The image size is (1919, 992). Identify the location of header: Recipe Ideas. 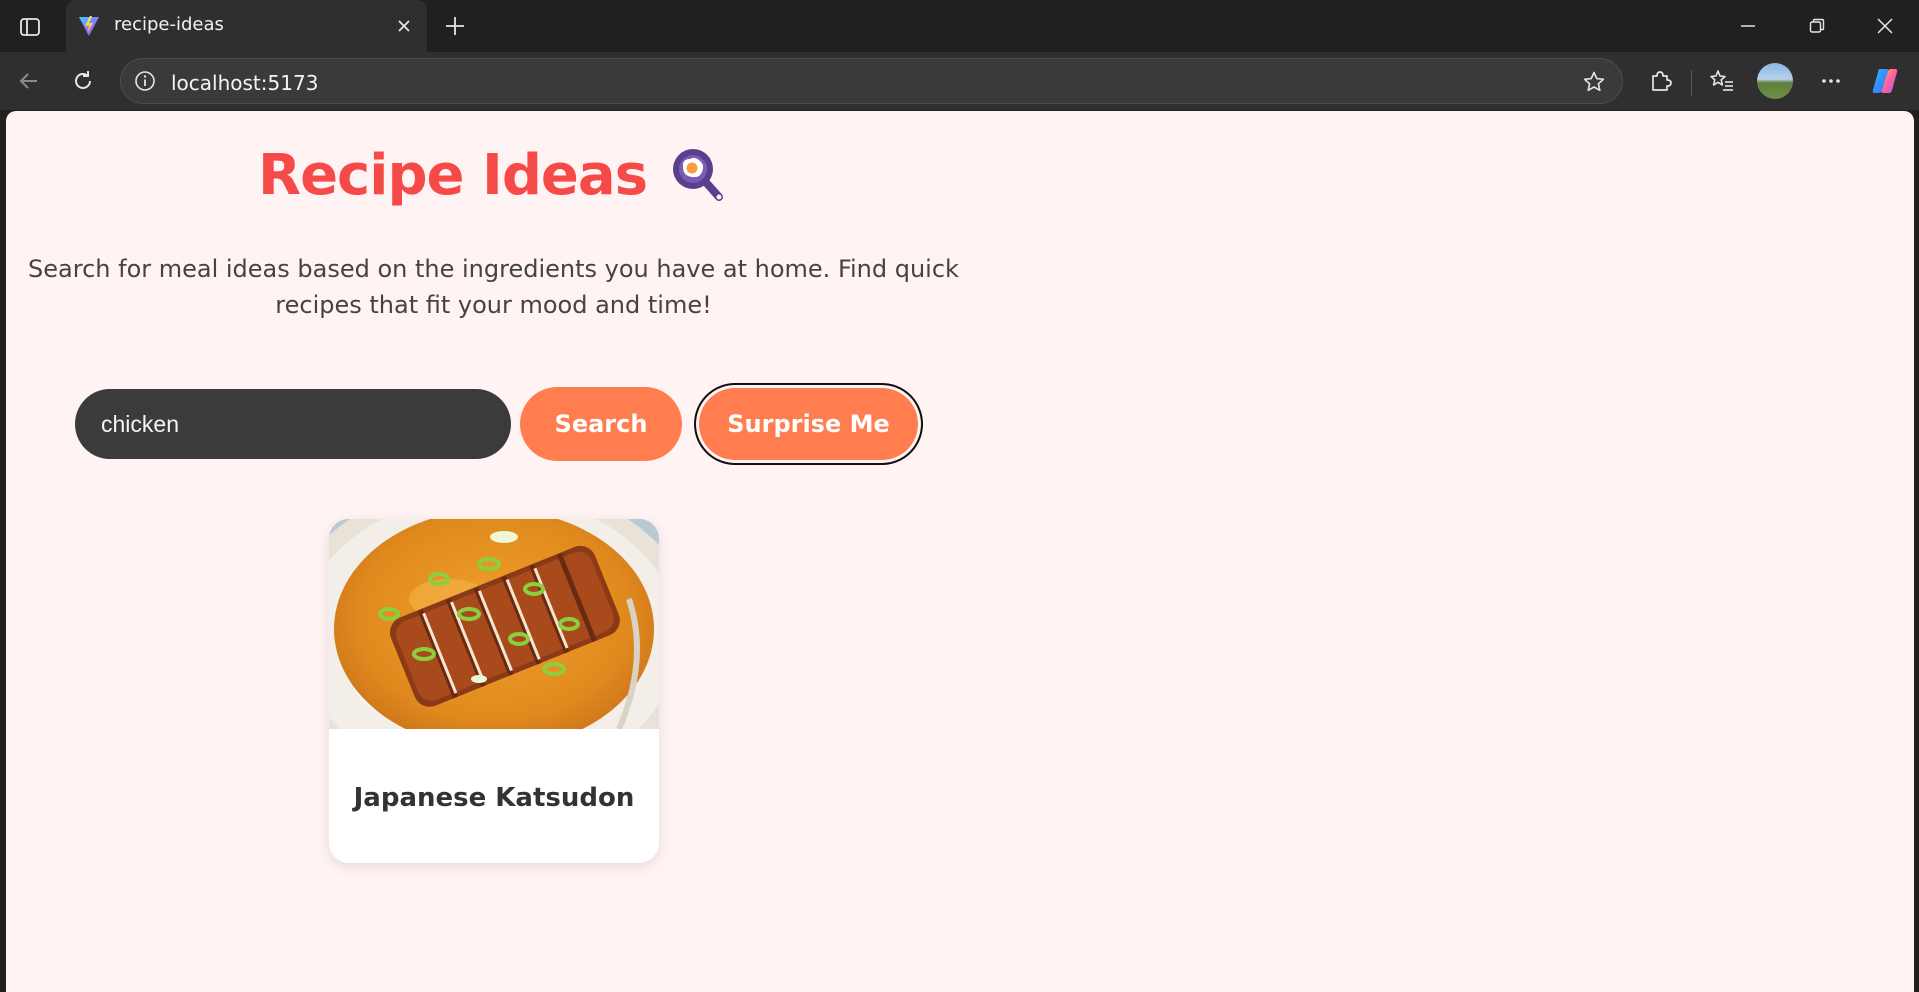
(493, 175).